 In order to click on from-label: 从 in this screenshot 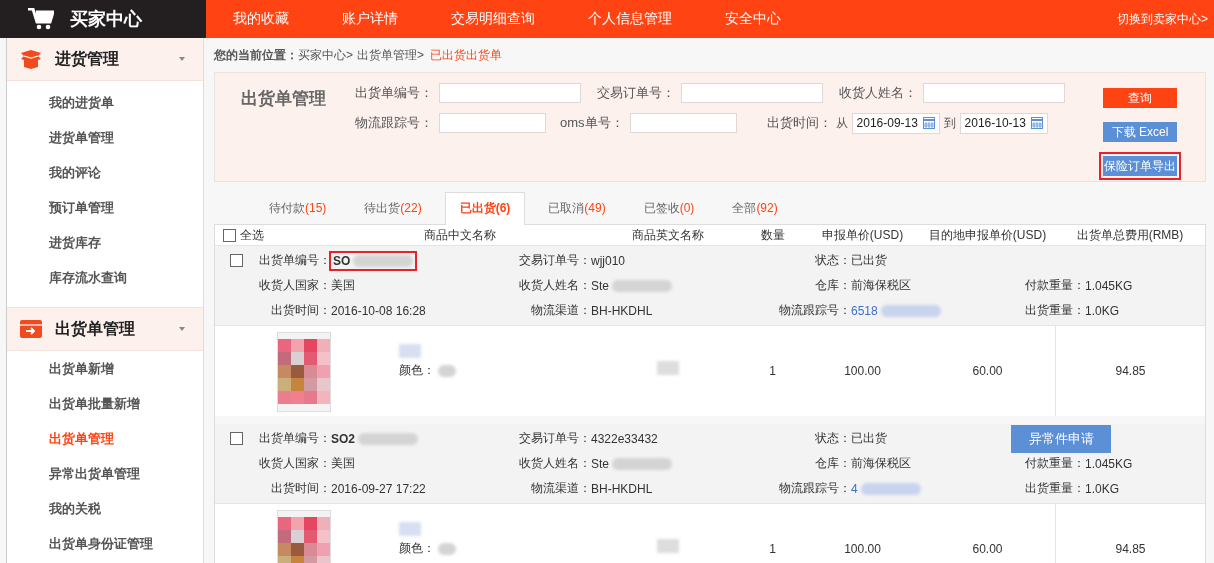, I will do `click(841, 123)`.